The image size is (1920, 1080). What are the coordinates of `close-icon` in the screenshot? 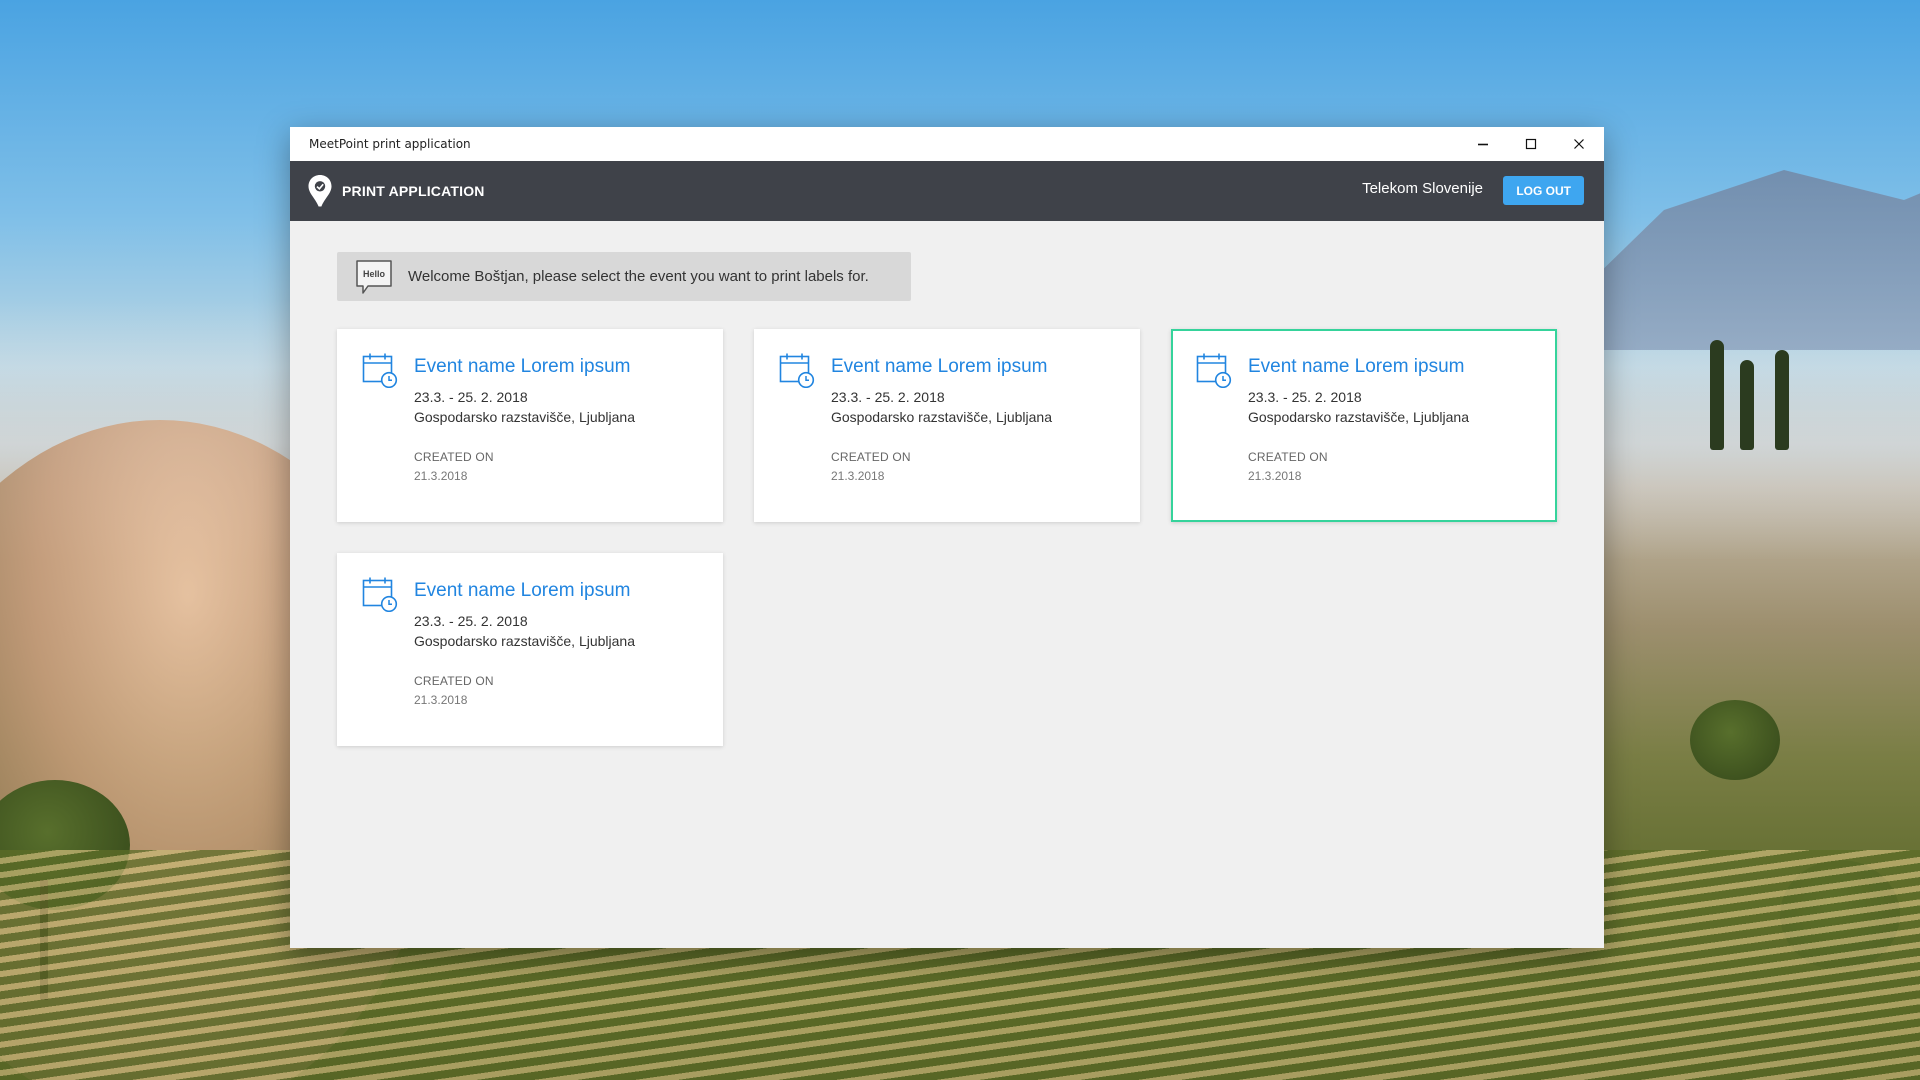 It's located at (1579, 144).